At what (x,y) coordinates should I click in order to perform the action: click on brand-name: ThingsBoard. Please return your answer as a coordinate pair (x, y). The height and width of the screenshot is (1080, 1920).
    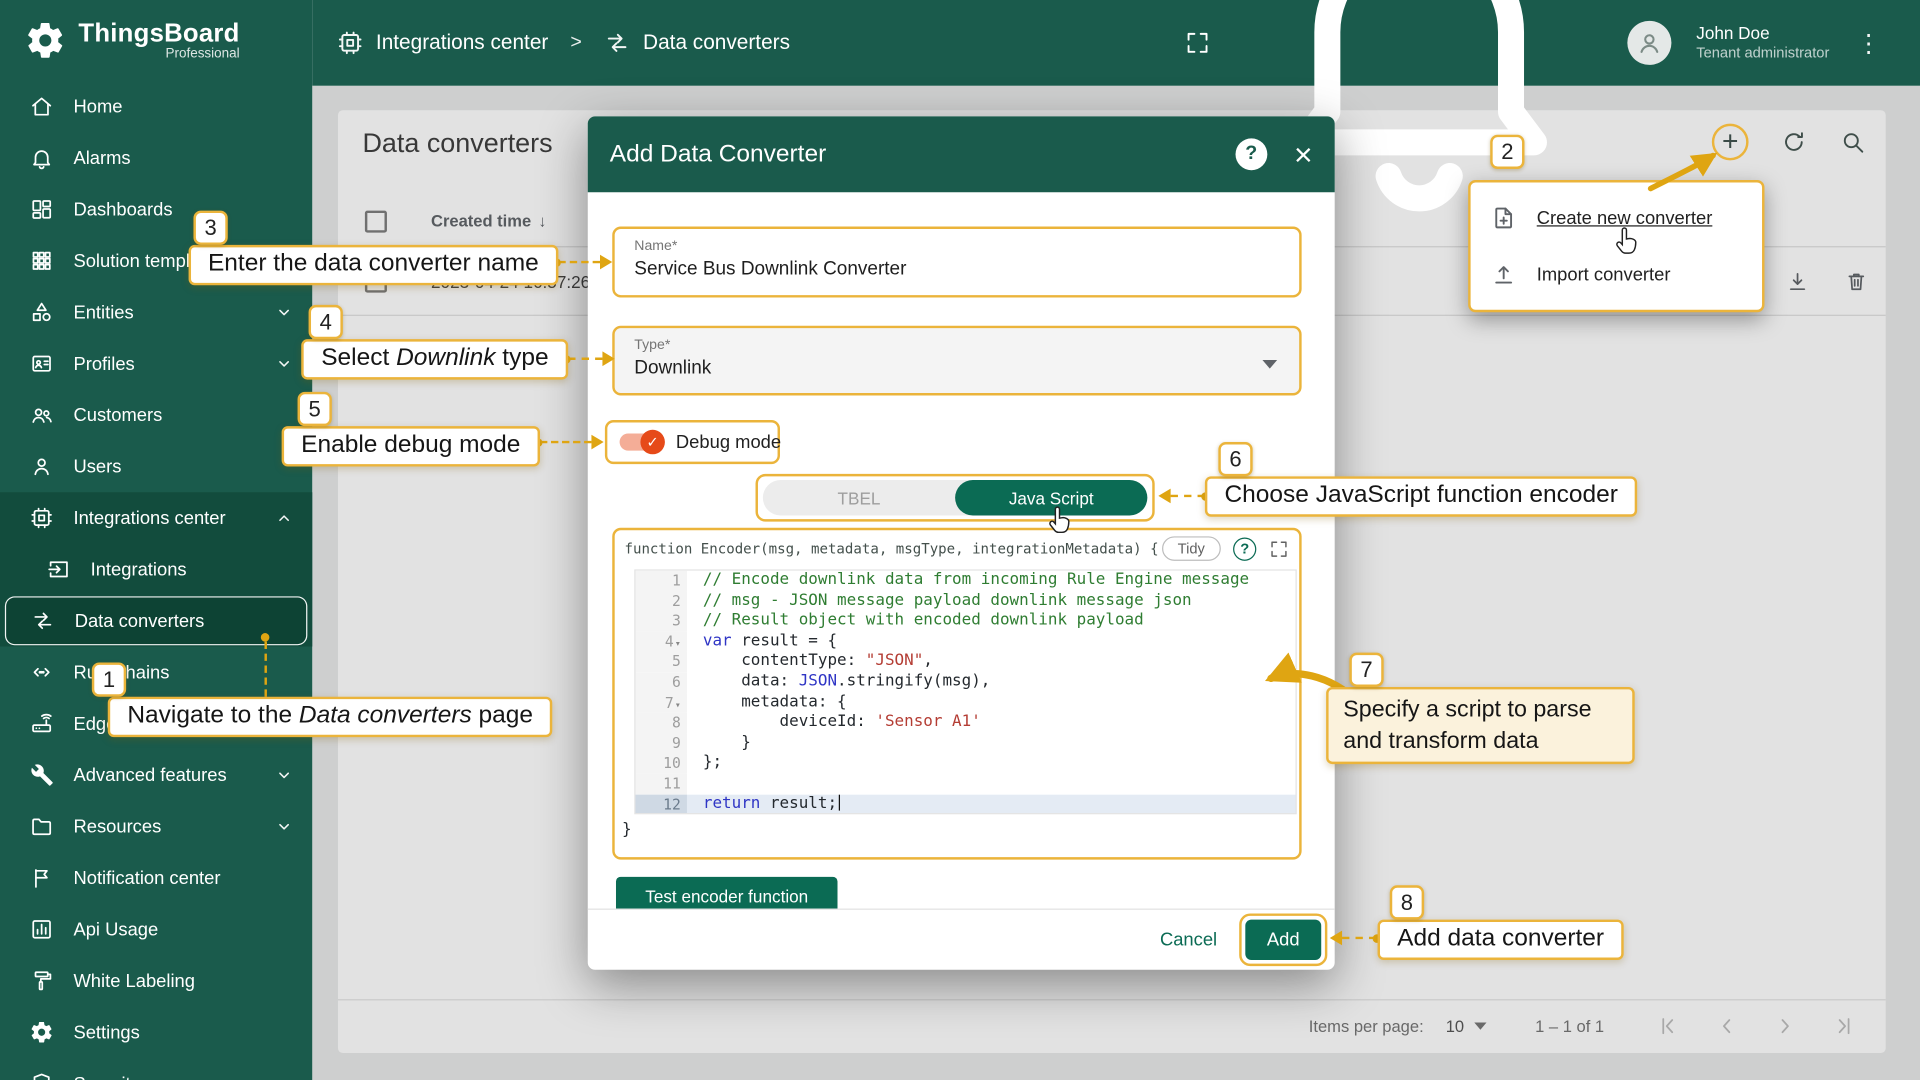
    Looking at the image, I should click on (159, 33).